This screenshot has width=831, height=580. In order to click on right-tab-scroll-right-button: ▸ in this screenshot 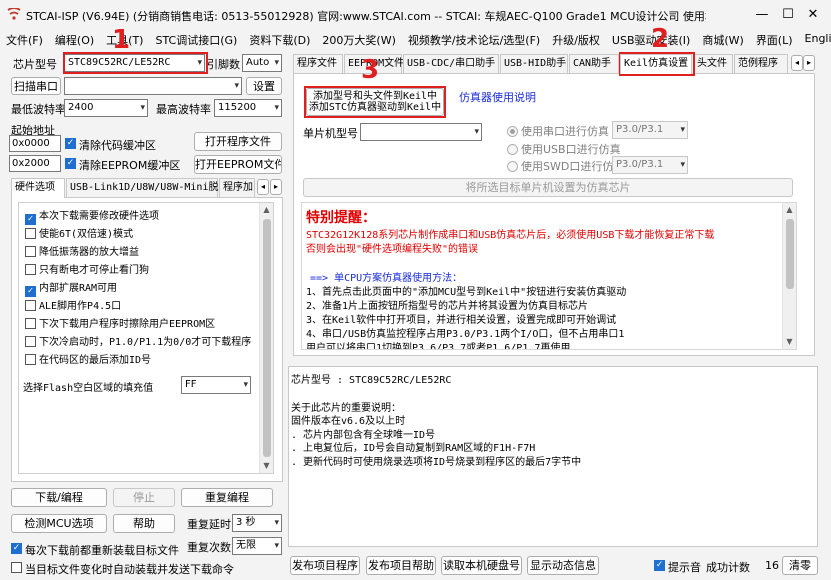, I will do `click(809, 63)`.